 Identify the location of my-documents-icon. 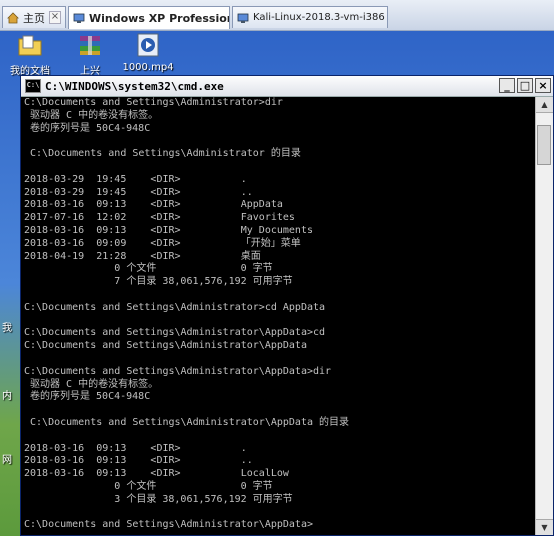
(30, 45).